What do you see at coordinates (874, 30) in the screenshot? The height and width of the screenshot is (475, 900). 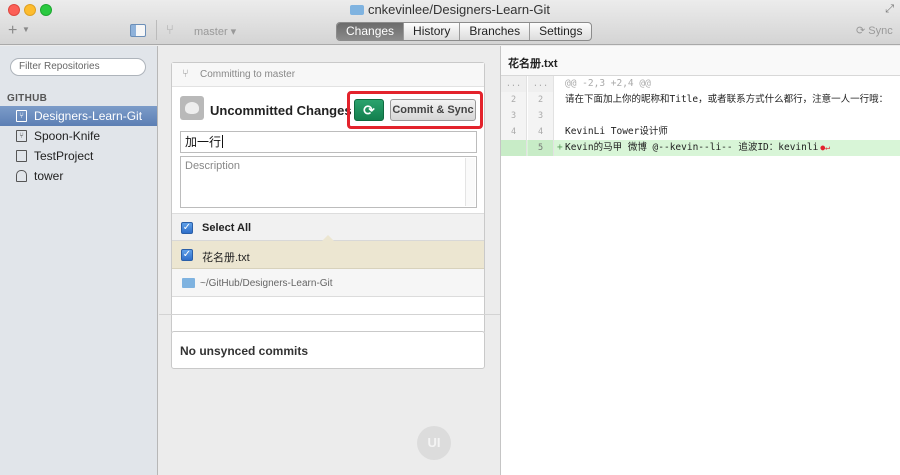 I see `sync-button: ⟳ Sync` at bounding box center [874, 30].